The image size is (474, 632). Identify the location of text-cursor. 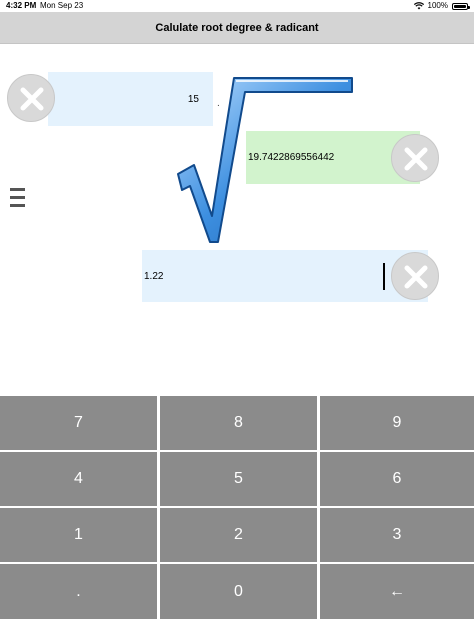
(384, 276).